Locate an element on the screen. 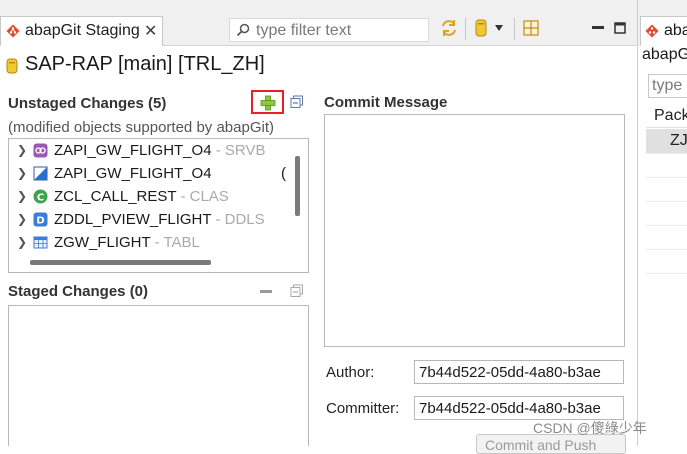  unstaged-title: Unstaged Changes (5) is located at coordinates (87, 103).